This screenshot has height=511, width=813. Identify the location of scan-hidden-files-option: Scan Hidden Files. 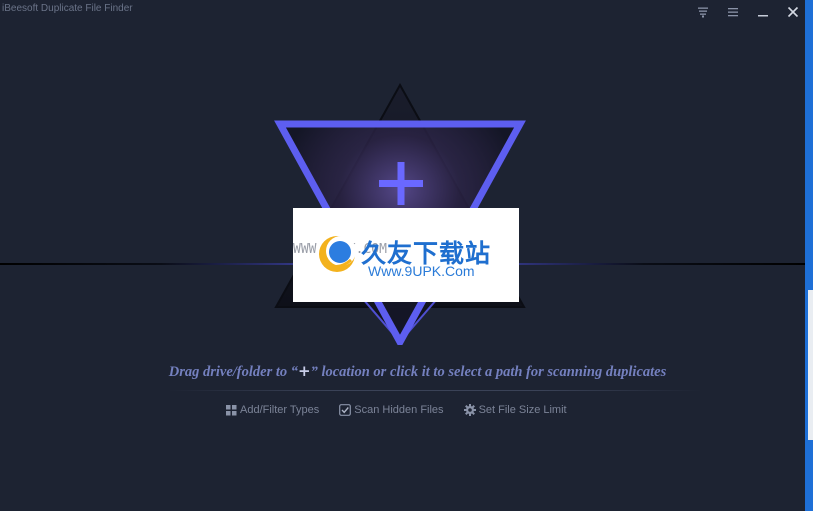
(391, 410).